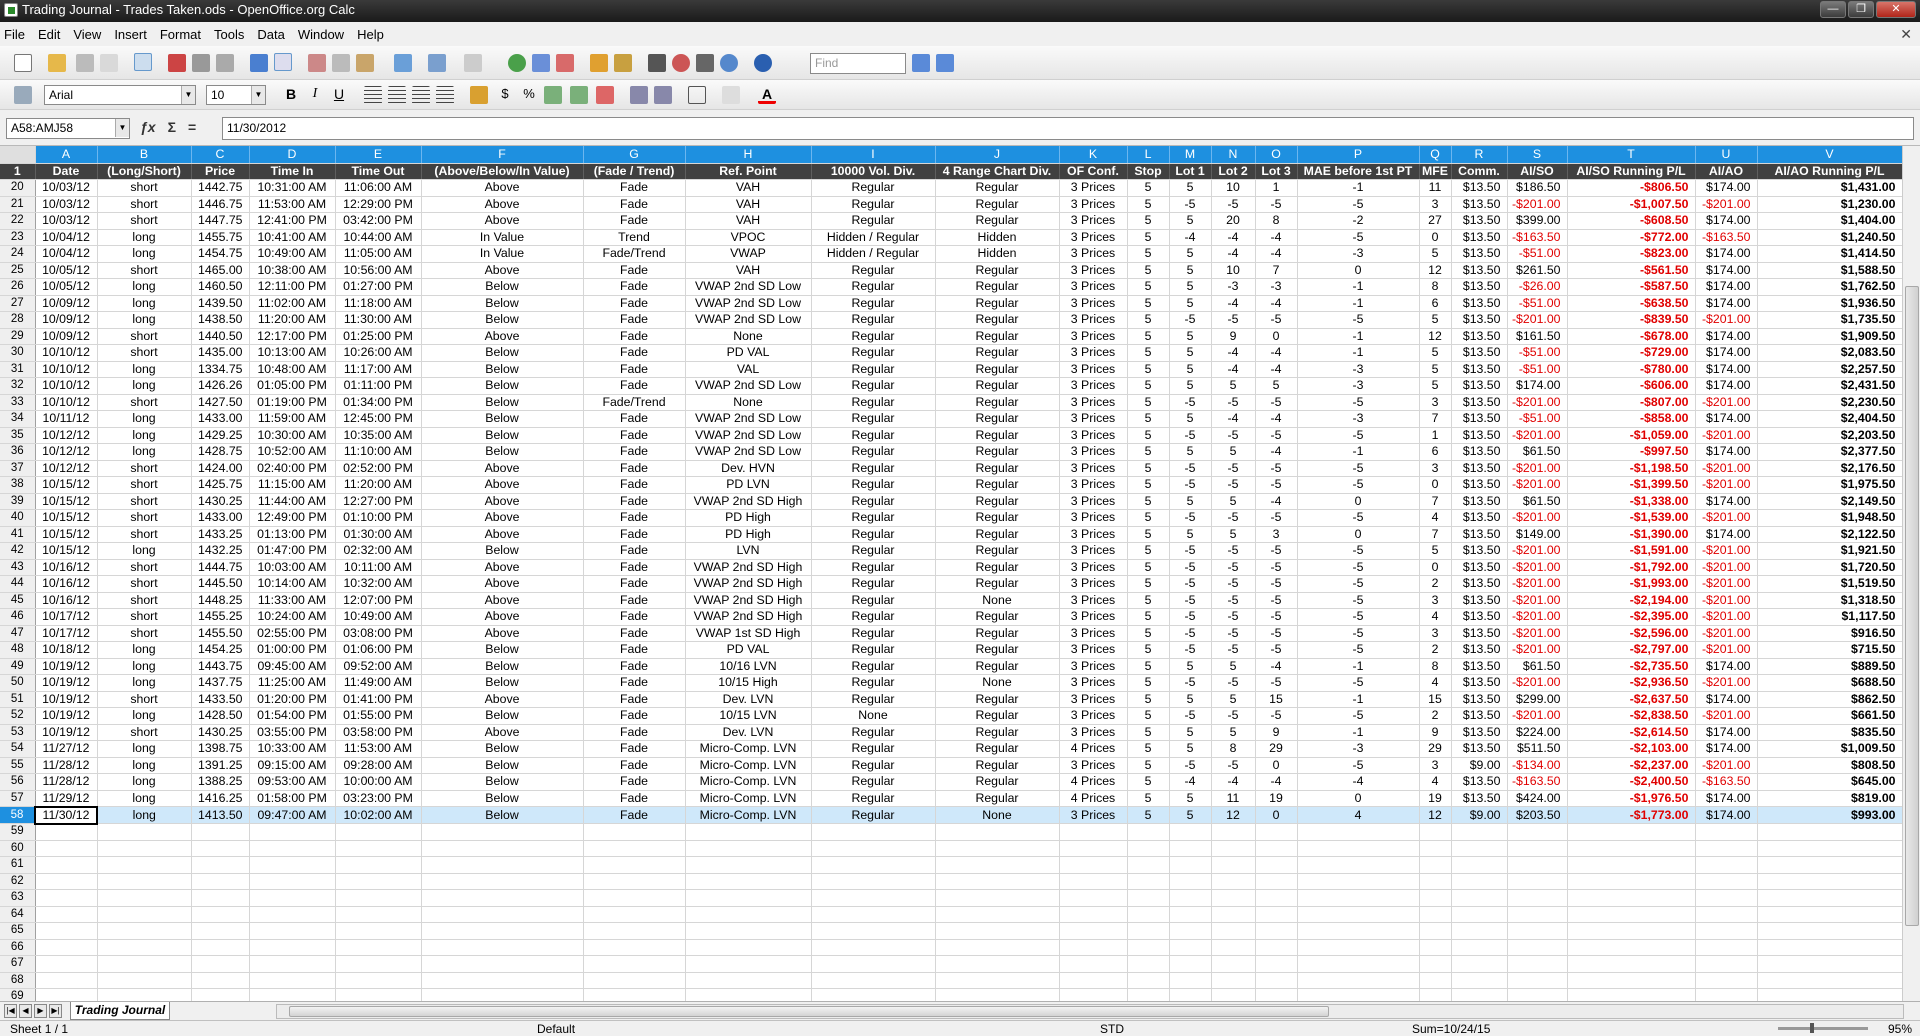  What do you see at coordinates (144, 435) in the screenshot?
I see `table-cell: long` at bounding box center [144, 435].